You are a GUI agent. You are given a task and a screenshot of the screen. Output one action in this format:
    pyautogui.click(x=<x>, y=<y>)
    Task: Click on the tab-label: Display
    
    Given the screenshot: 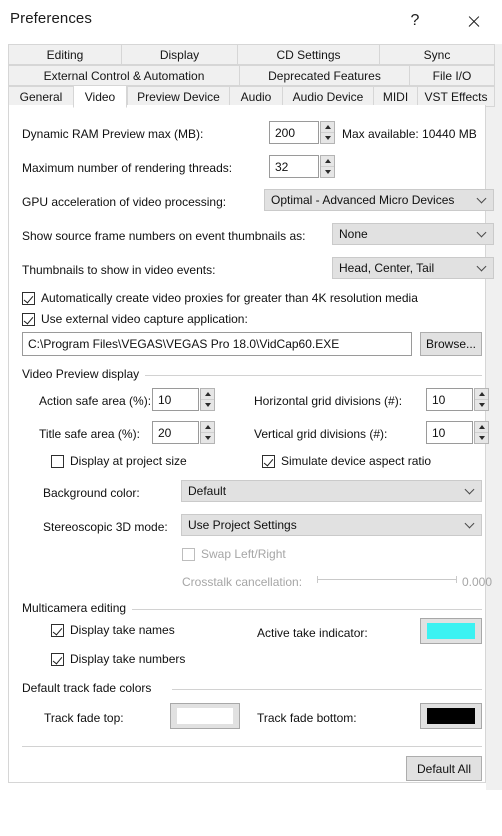 What is the action you would take?
    pyautogui.click(x=179, y=54)
    